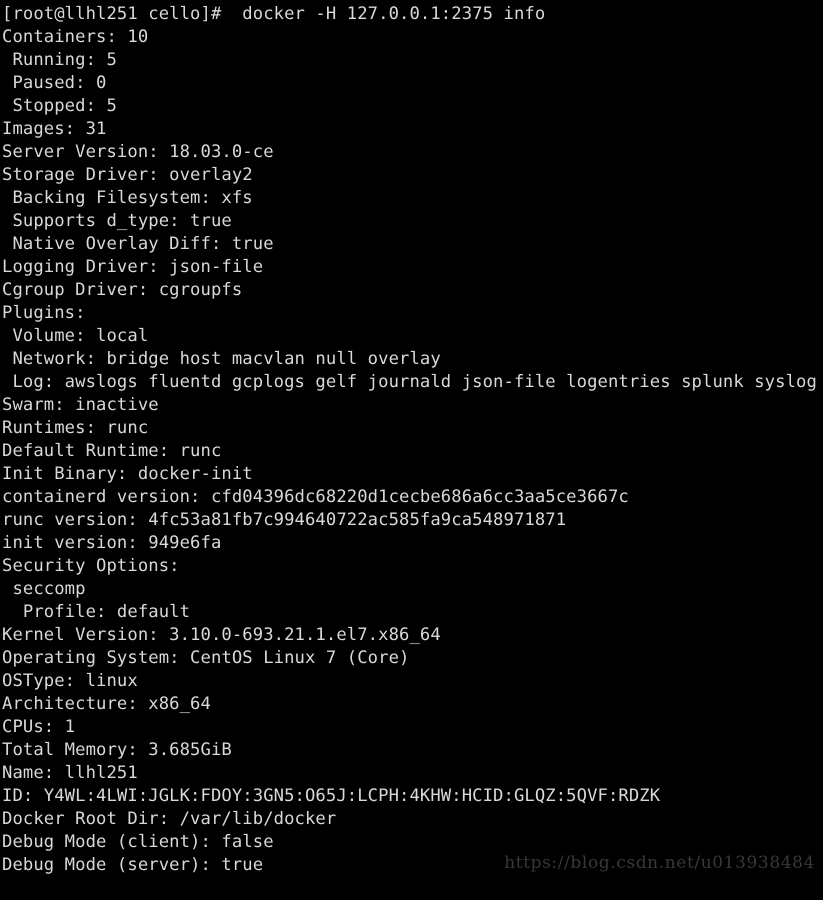 The width and height of the screenshot is (823, 900). I want to click on output-line: Debug Mode (client): false, so click(138, 842).